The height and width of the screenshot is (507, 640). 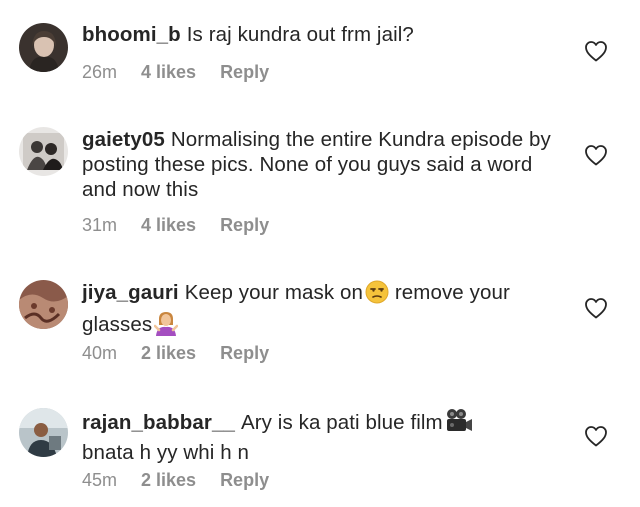 I want to click on comment-meta: 40m 2 likes Reply, so click(x=175, y=353).